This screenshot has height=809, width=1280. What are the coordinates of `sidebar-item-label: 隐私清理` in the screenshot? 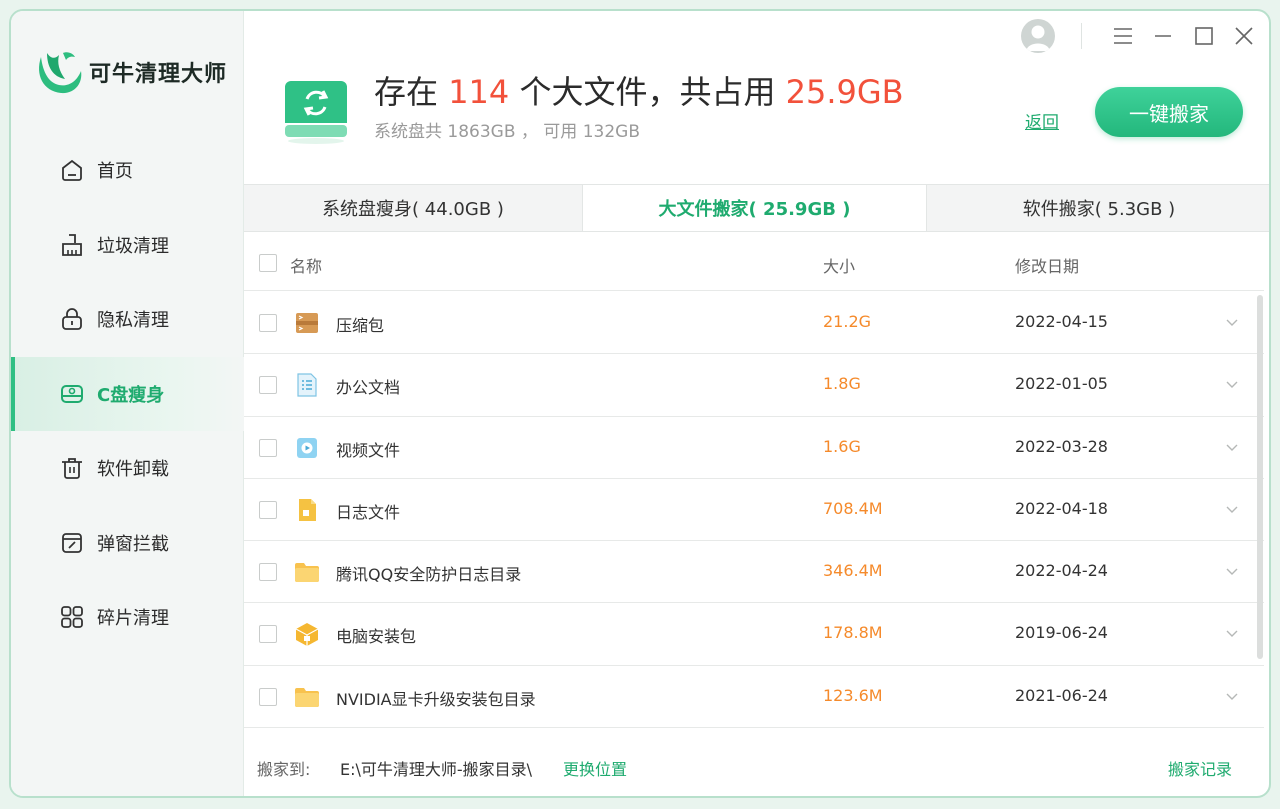 It's located at (133, 321).